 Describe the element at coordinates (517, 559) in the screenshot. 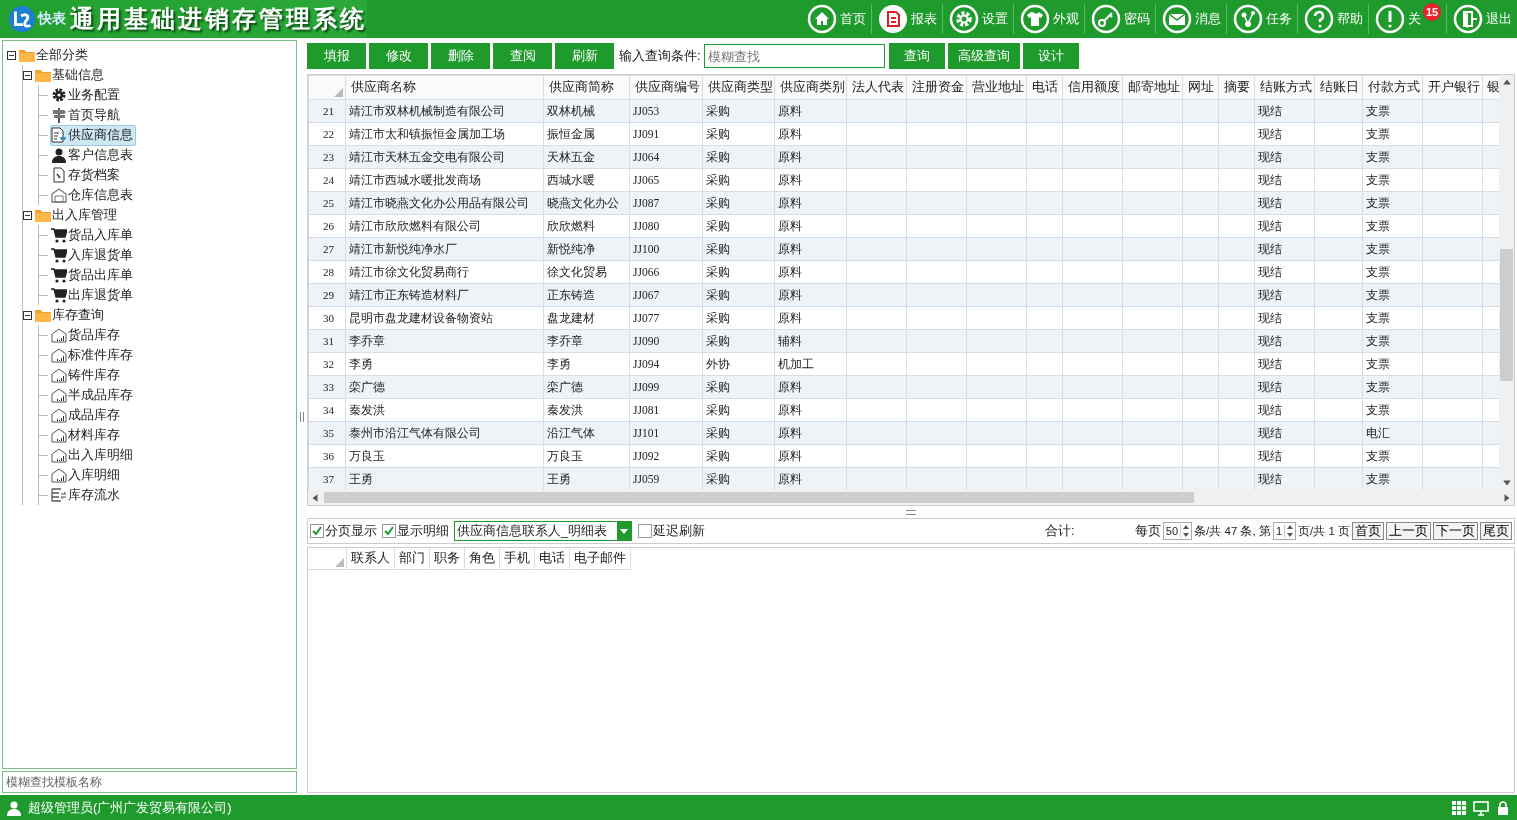

I see `column-header: 手机` at that location.